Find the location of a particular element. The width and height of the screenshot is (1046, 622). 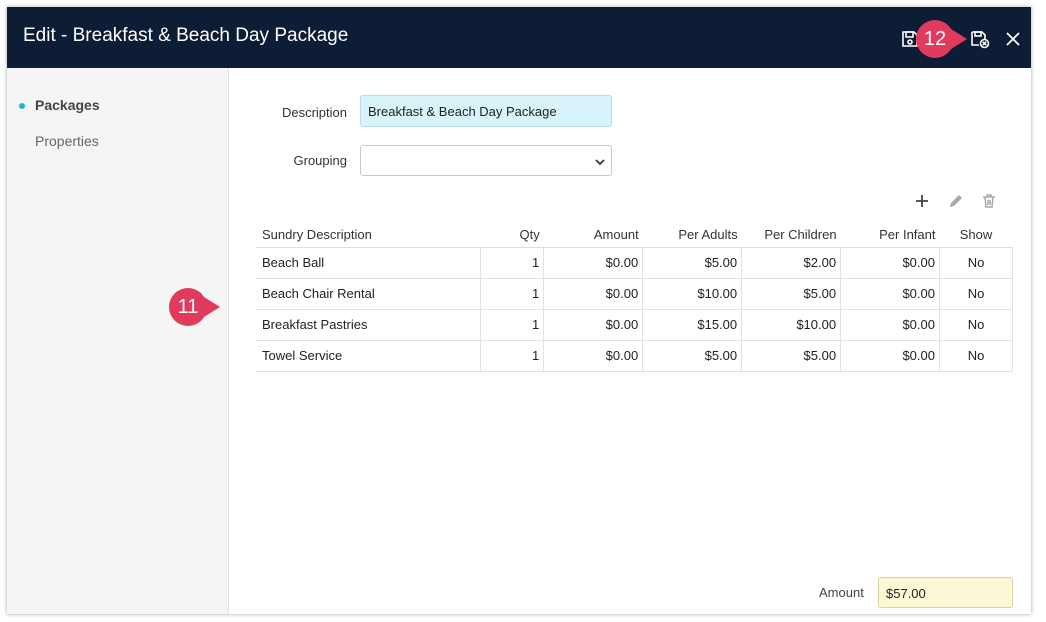

add-icon is located at coordinates (922, 201).